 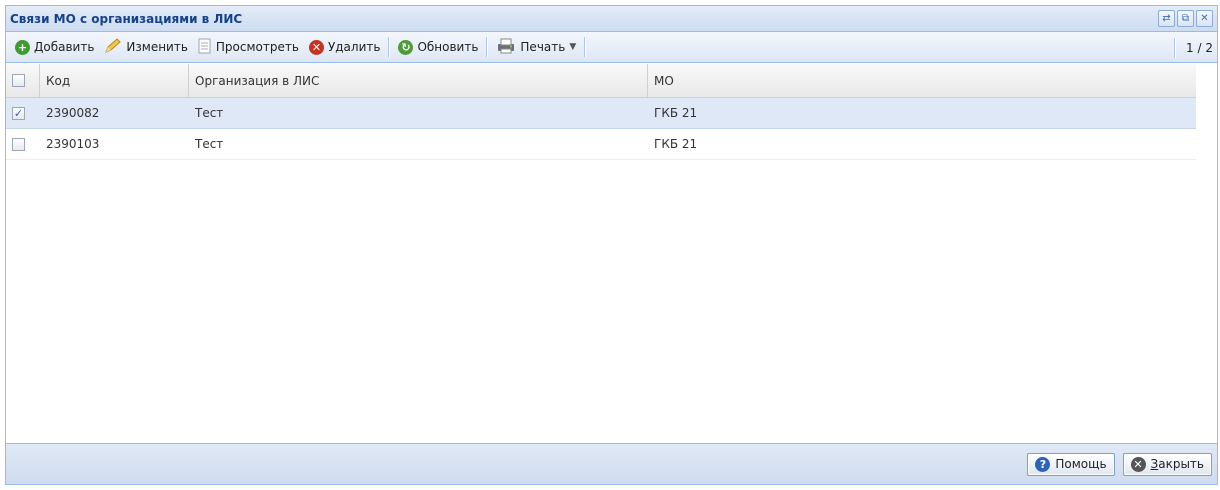 I want to click on cell-code: 2390103, so click(x=73, y=144).